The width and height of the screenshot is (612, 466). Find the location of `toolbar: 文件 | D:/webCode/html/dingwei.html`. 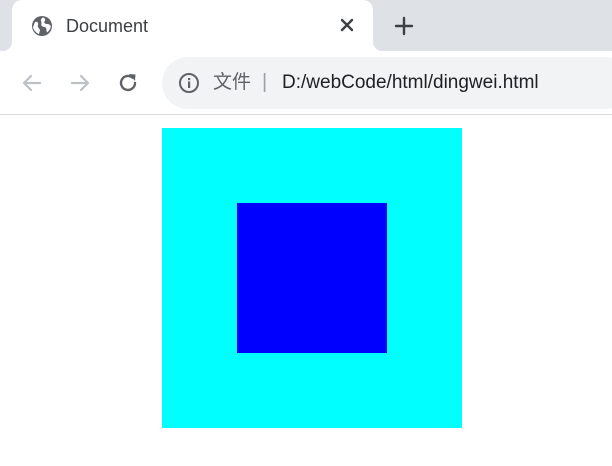

toolbar: 文件 | D:/webCode/html/dingwei.html is located at coordinates (306, 83).